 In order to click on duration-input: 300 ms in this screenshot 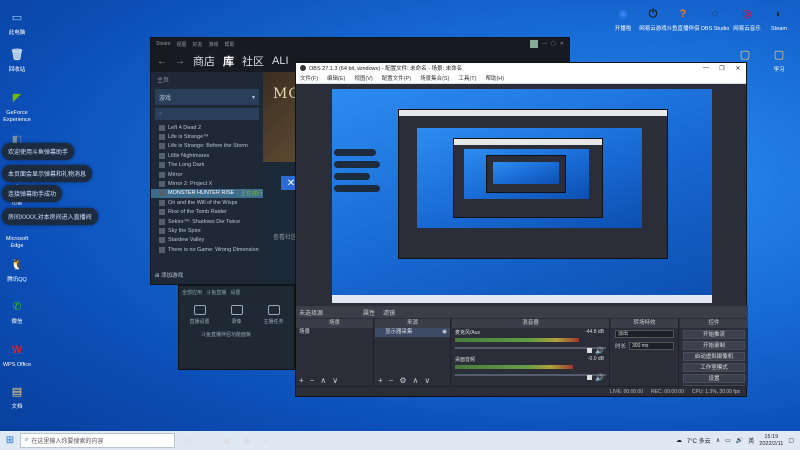, I will do `click(651, 346)`.